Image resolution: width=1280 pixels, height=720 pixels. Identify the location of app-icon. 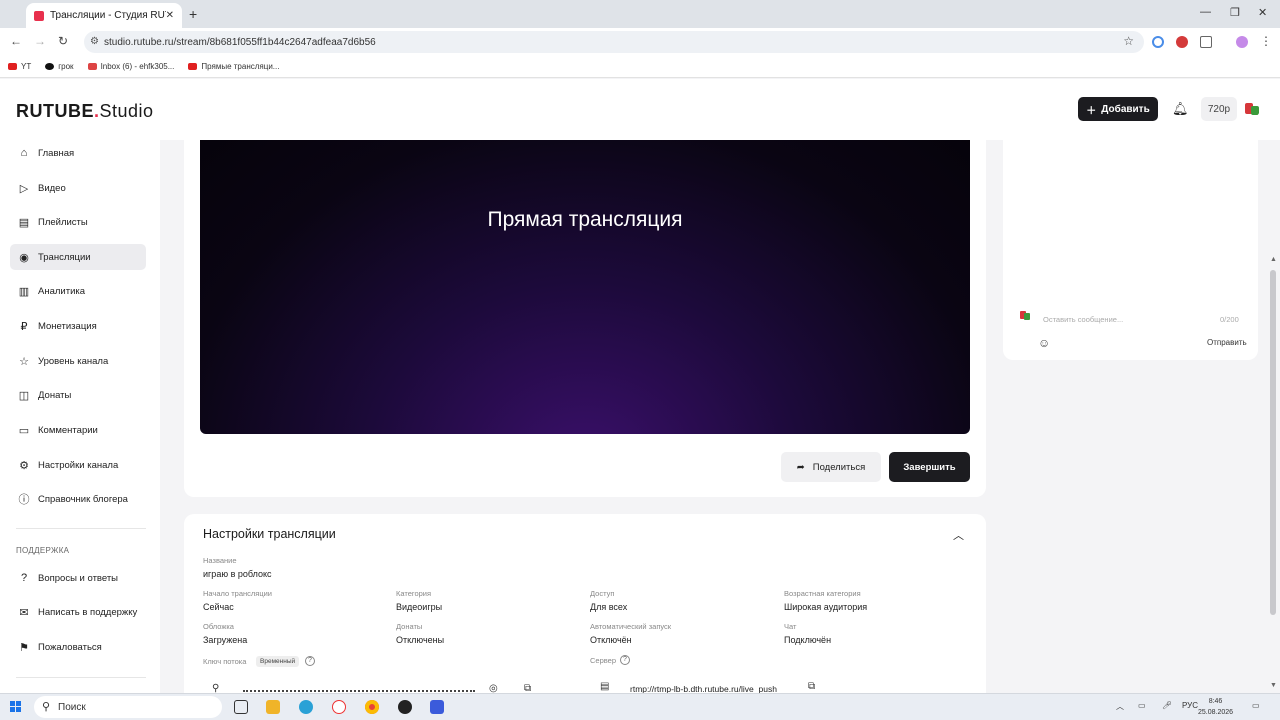
(437, 707).